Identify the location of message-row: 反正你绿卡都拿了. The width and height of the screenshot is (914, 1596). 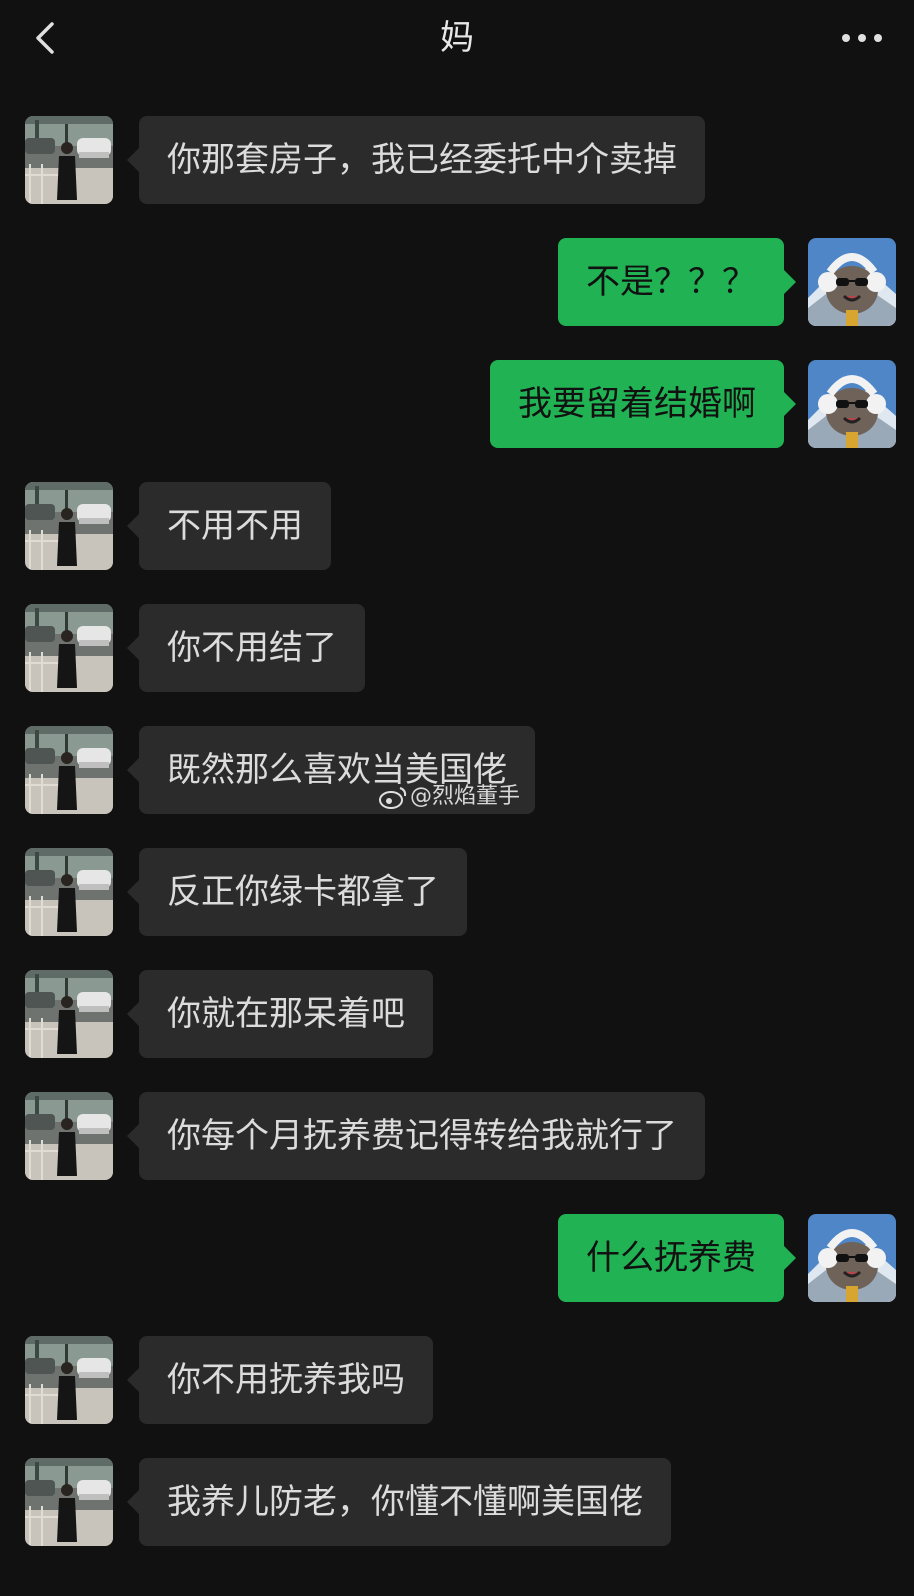
(457, 892).